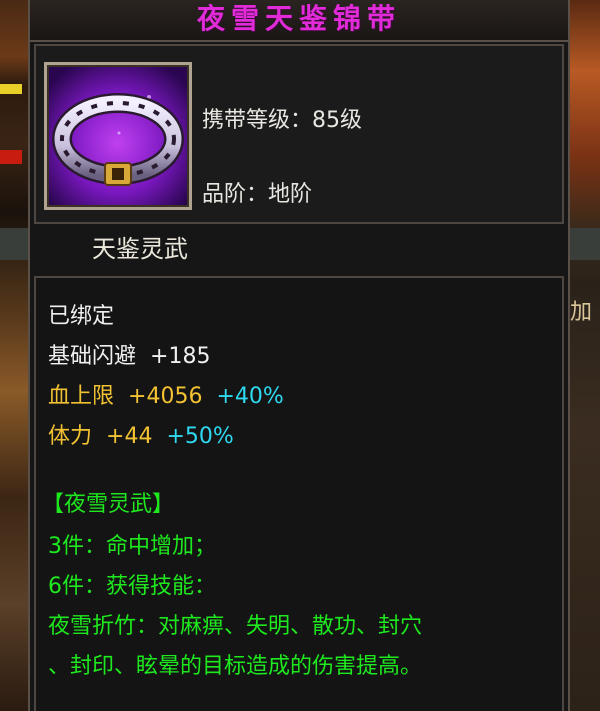  What do you see at coordinates (14, 244) in the screenshot?
I see `background-strip-left` at bounding box center [14, 244].